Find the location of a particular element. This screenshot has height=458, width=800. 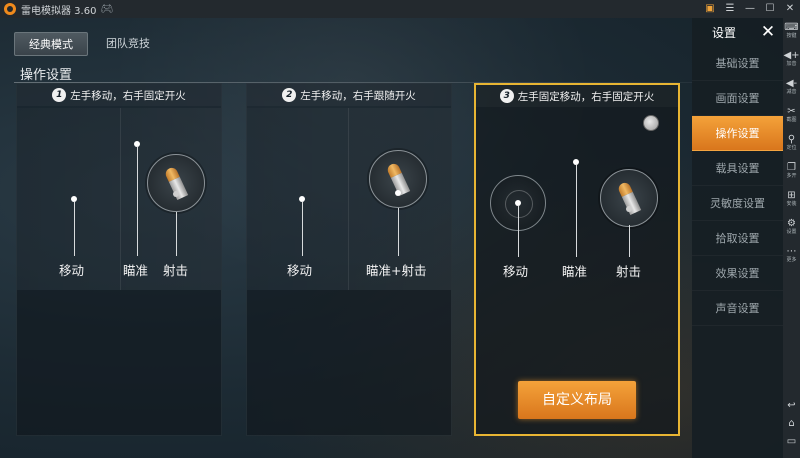

settings-item-sensitivity: 灵敏度设置 is located at coordinates (737, 203).